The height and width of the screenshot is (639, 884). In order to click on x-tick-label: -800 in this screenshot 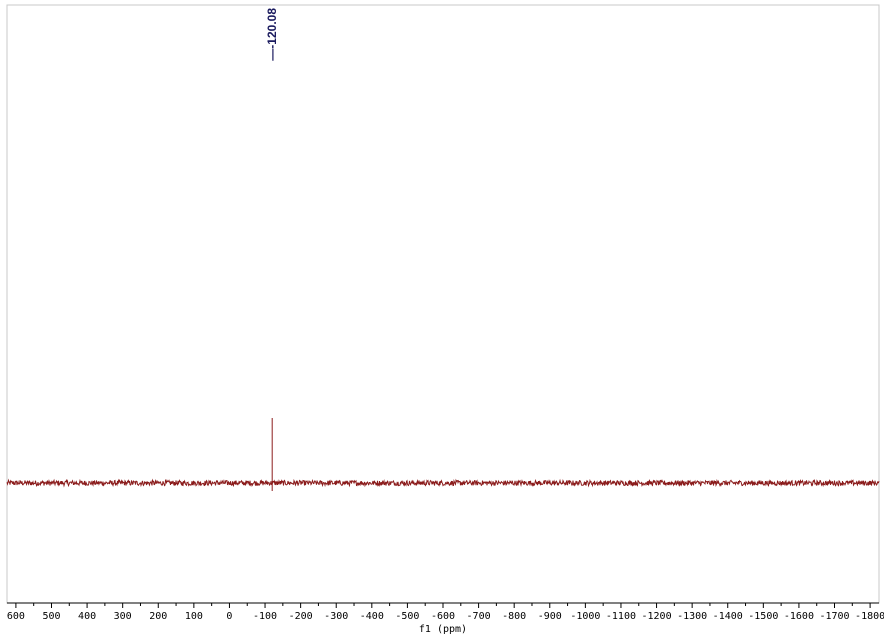, I will do `click(514, 616)`.